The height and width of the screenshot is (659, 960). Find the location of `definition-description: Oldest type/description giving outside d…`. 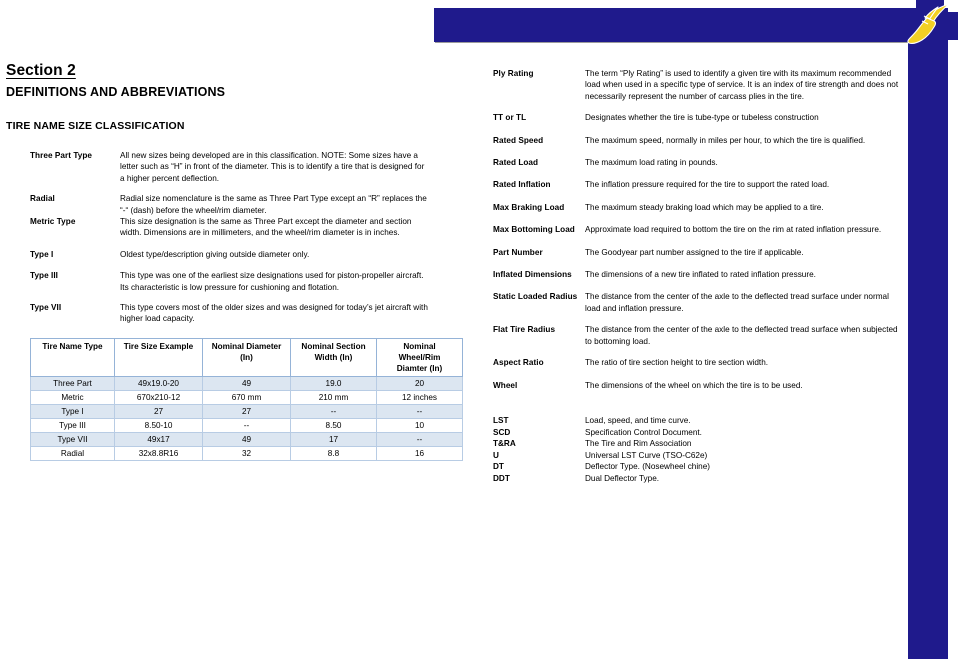

definition-description: Oldest type/description giving outside d… is located at coordinates (215, 254).